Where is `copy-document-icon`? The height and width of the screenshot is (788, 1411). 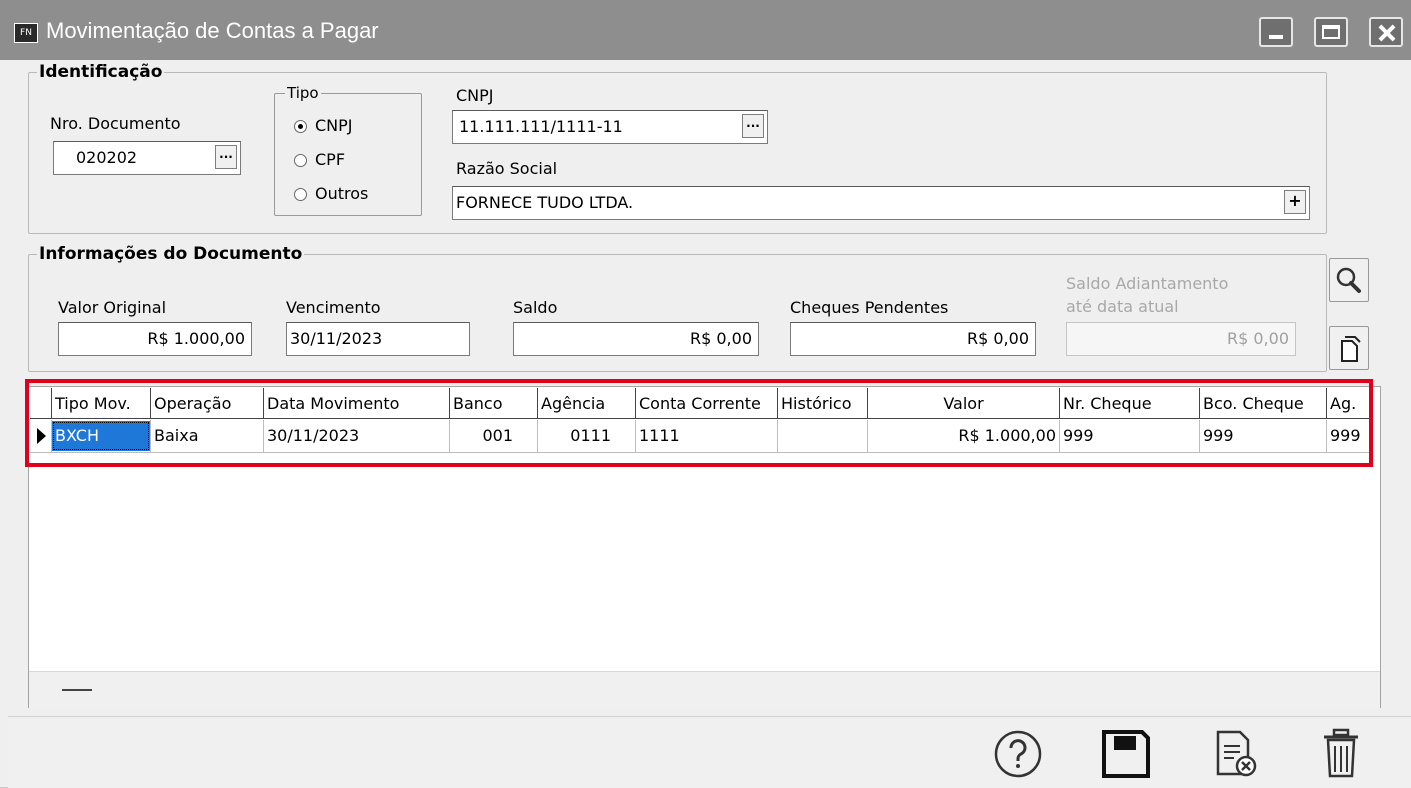 copy-document-icon is located at coordinates (1351, 349).